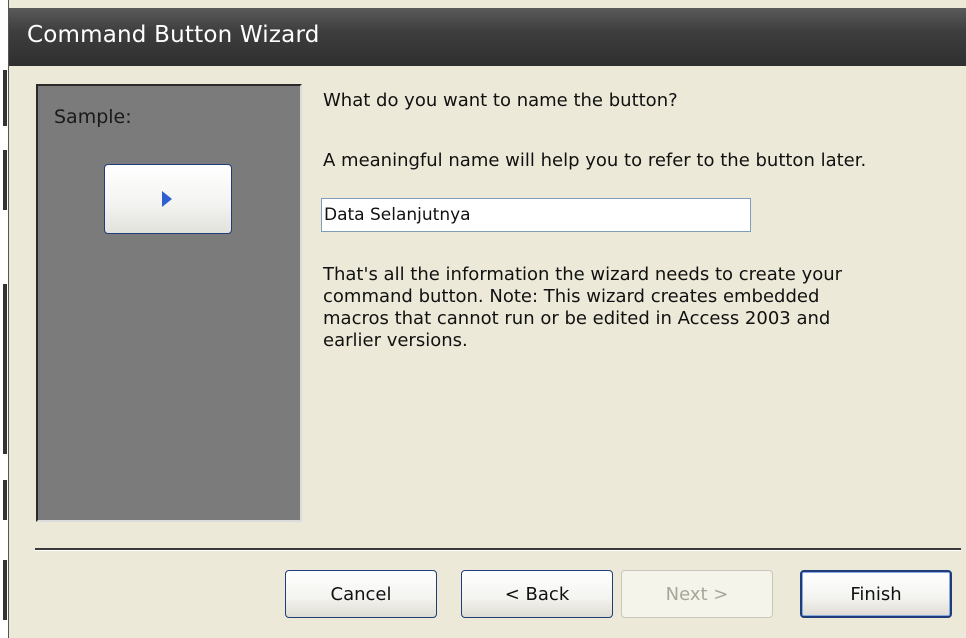 This screenshot has height=638, width=966. I want to click on background-edge, so click(4, 319).